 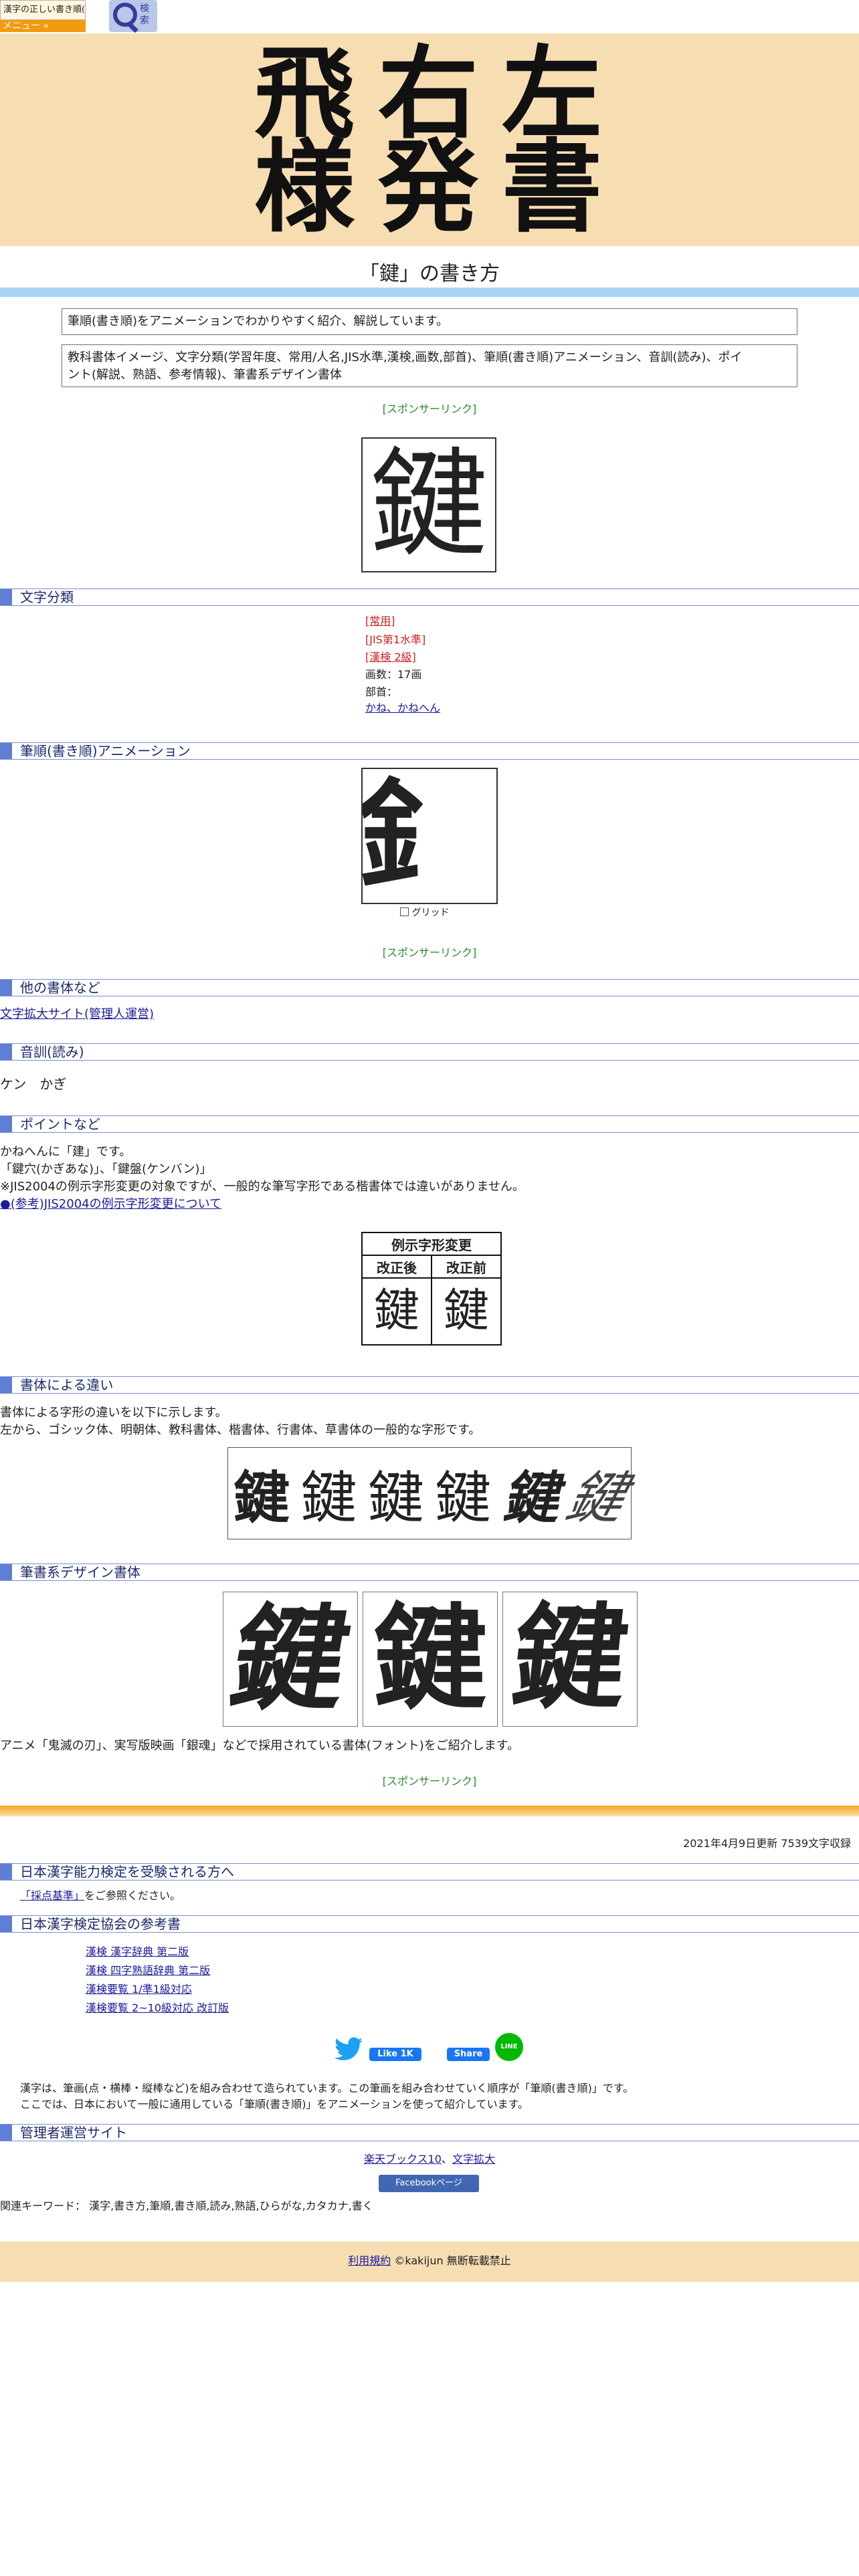 I want to click on search-icon, so click(x=125, y=15).